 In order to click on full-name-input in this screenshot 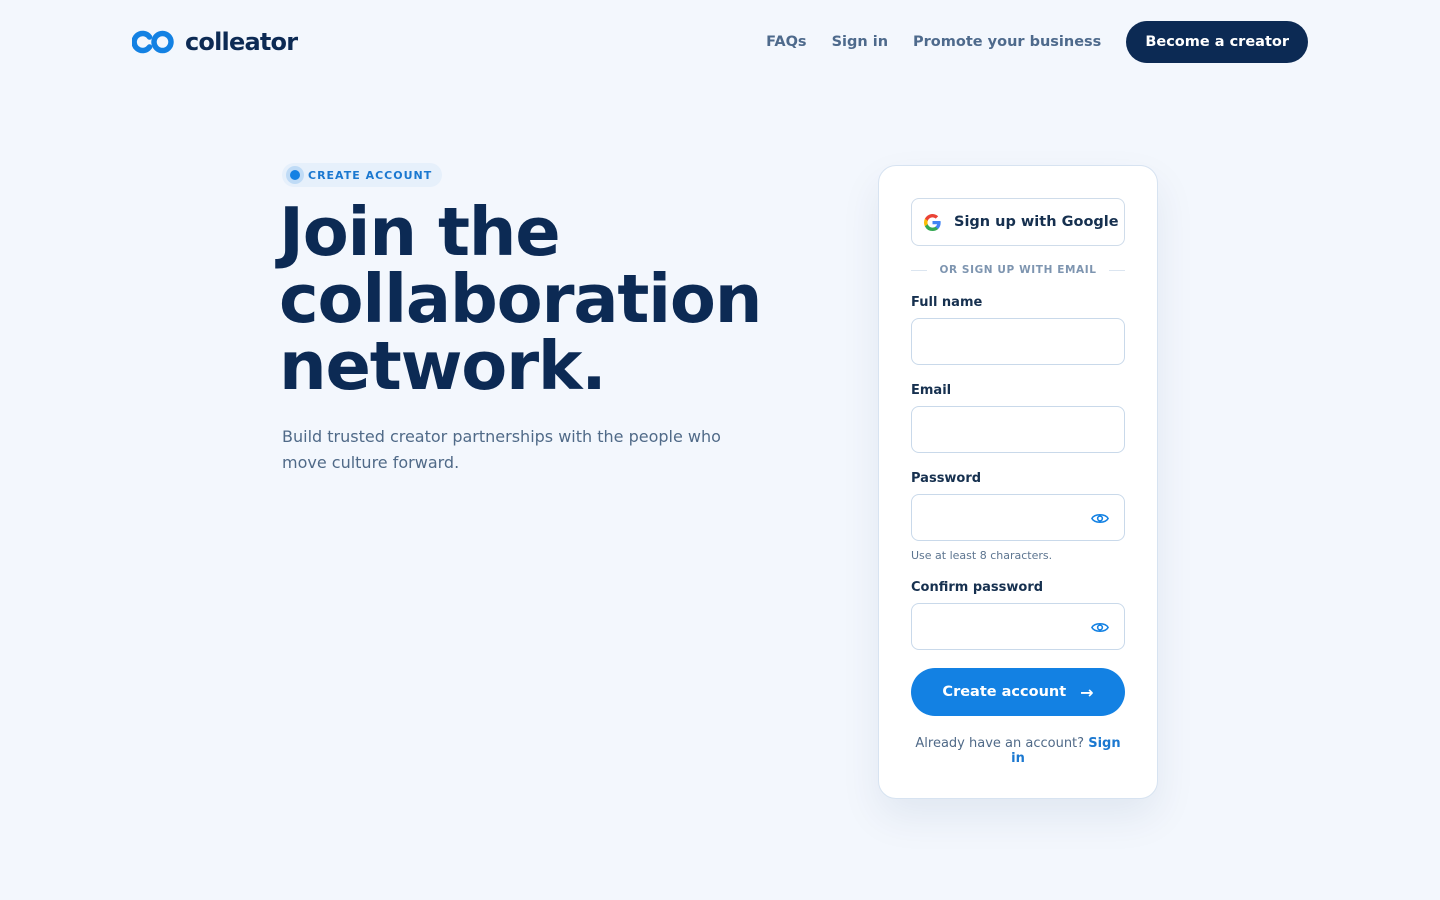, I will do `click(1018, 341)`.